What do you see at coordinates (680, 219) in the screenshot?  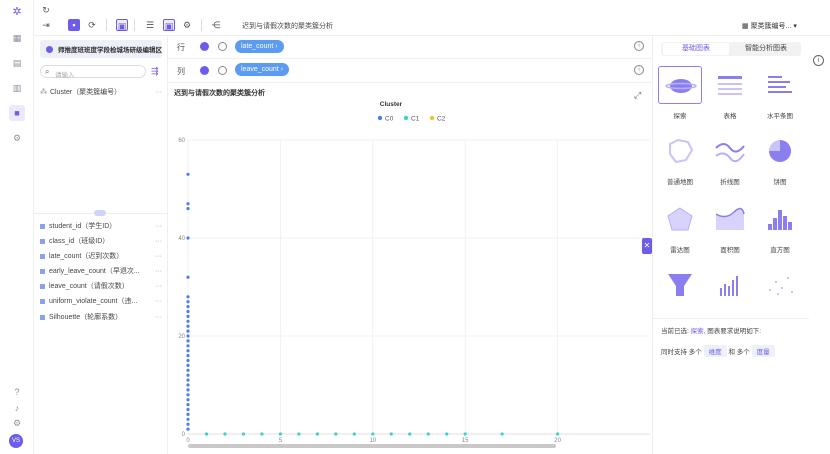 I see `chart-type-radar` at bounding box center [680, 219].